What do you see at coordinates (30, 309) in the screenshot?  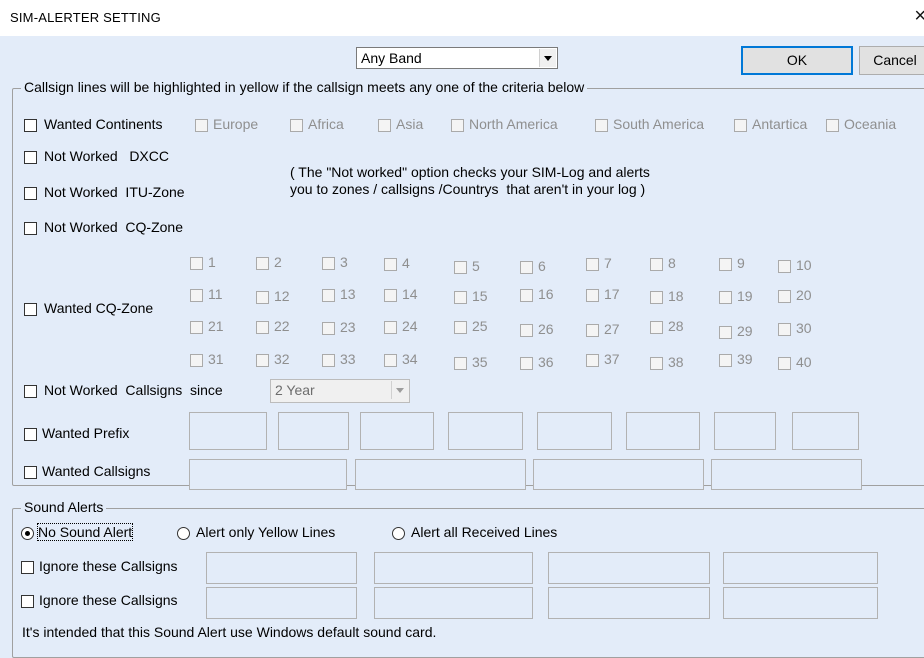 I see `wanted-cq-zone-checkbox` at bounding box center [30, 309].